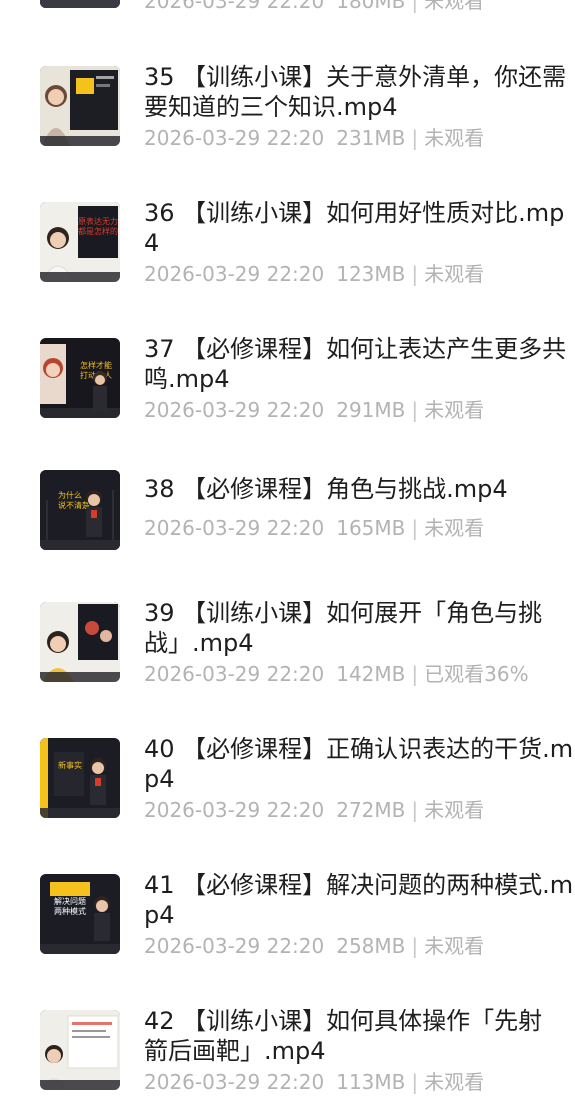 This screenshot has height=1116, width=575. I want to click on video-title: 38 【必修课程】角色与挑战.mp4, so click(359, 489).